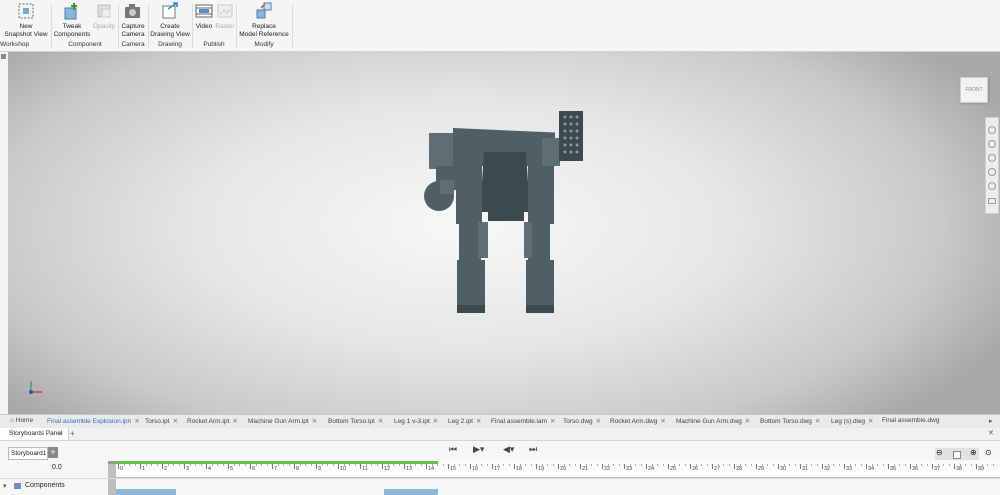 This screenshot has width=1000, height=495. What do you see at coordinates (161, 421) in the screenshot?
I see `document-tab: Torso.ipt ✕` at bounding box center [161, 421].